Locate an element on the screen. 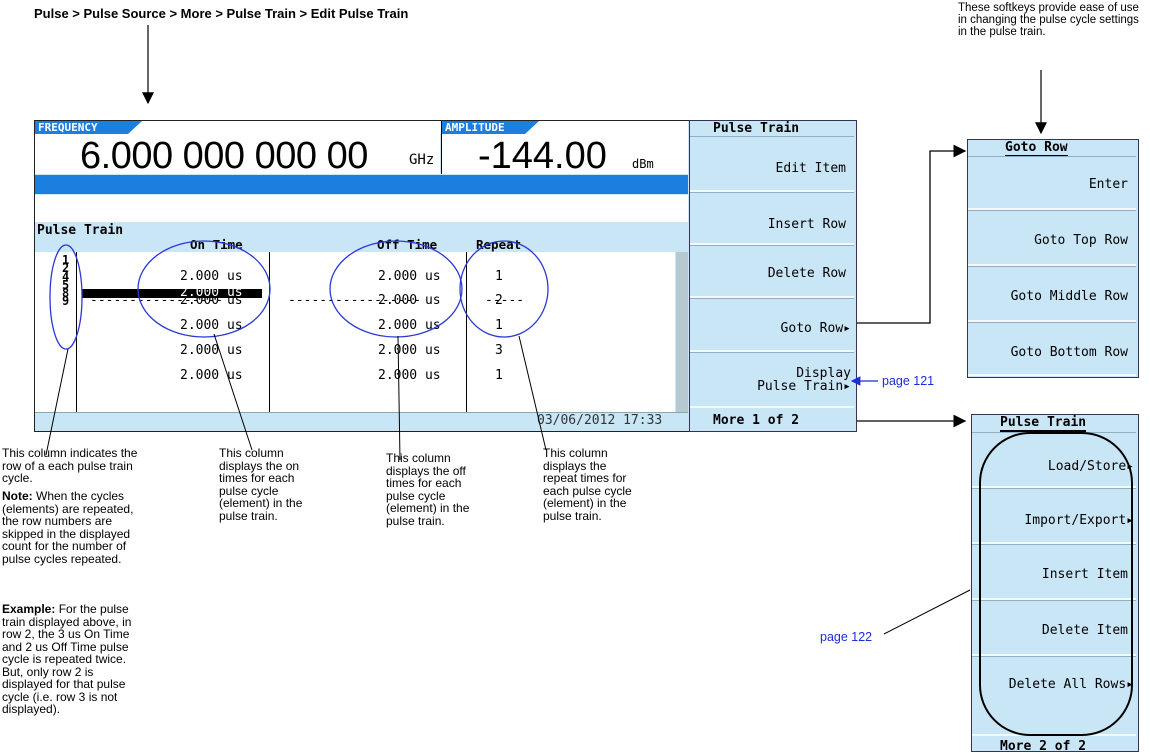  repeat-ellipse is located at coordinates (504, 289).